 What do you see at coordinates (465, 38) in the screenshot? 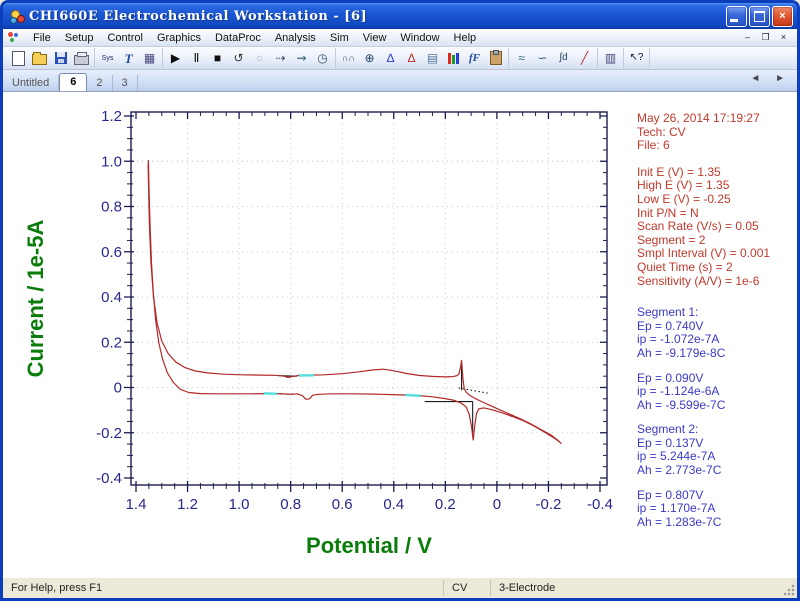
I see `menu-help: Help` at bounding box center [465, 38].